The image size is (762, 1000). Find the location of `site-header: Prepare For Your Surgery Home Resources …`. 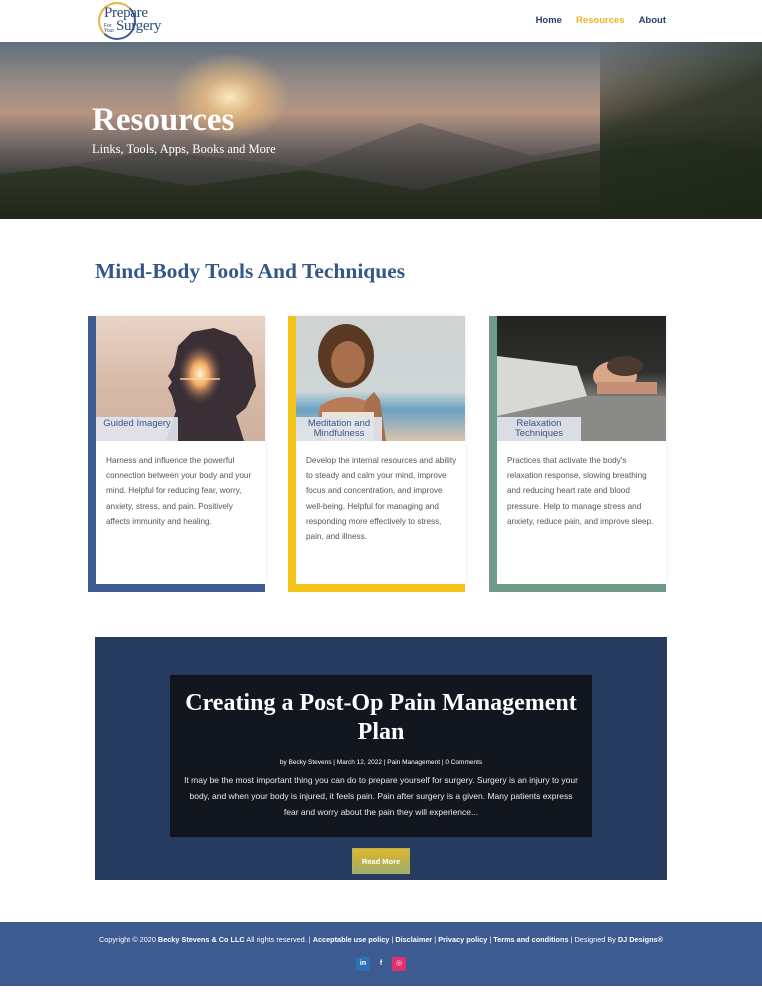

site-header: Prepare For Your Surgery Home Resources … is located at coordinates (381, 21).